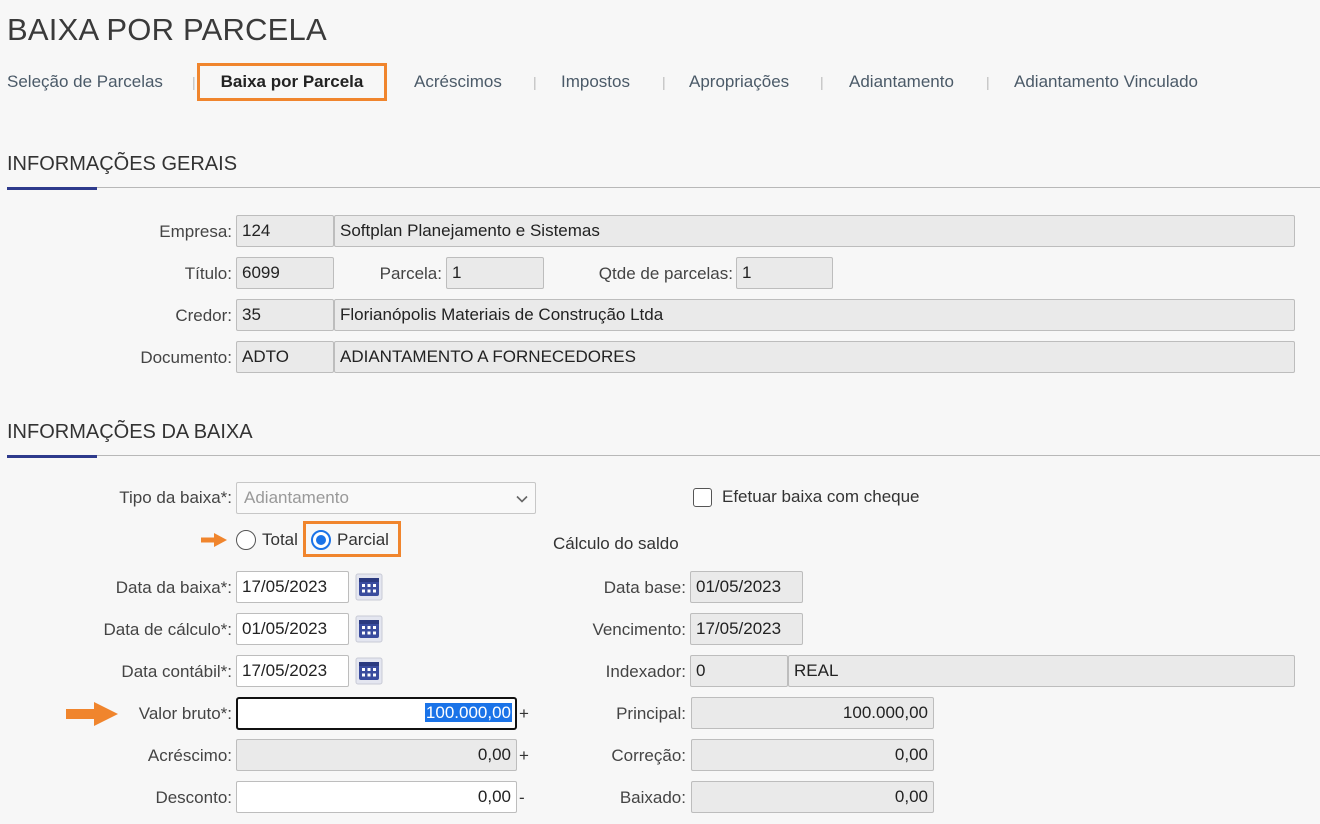  I want to click on data-contabil-label: Data contábil*:, so click(176, 671).